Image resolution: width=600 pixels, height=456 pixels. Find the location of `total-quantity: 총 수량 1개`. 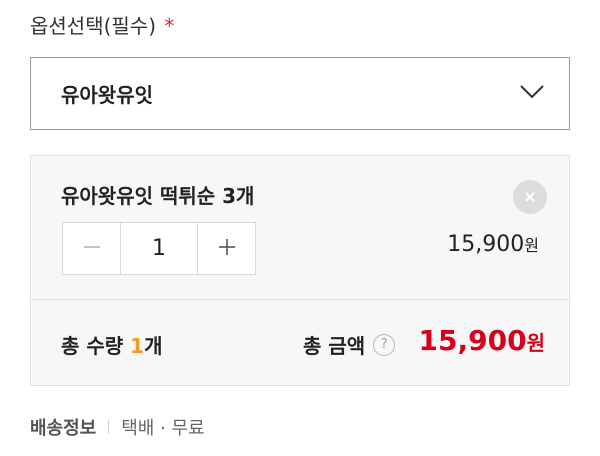

total-quantity: 총 수량 1개 is located at coordinates (111, 344).